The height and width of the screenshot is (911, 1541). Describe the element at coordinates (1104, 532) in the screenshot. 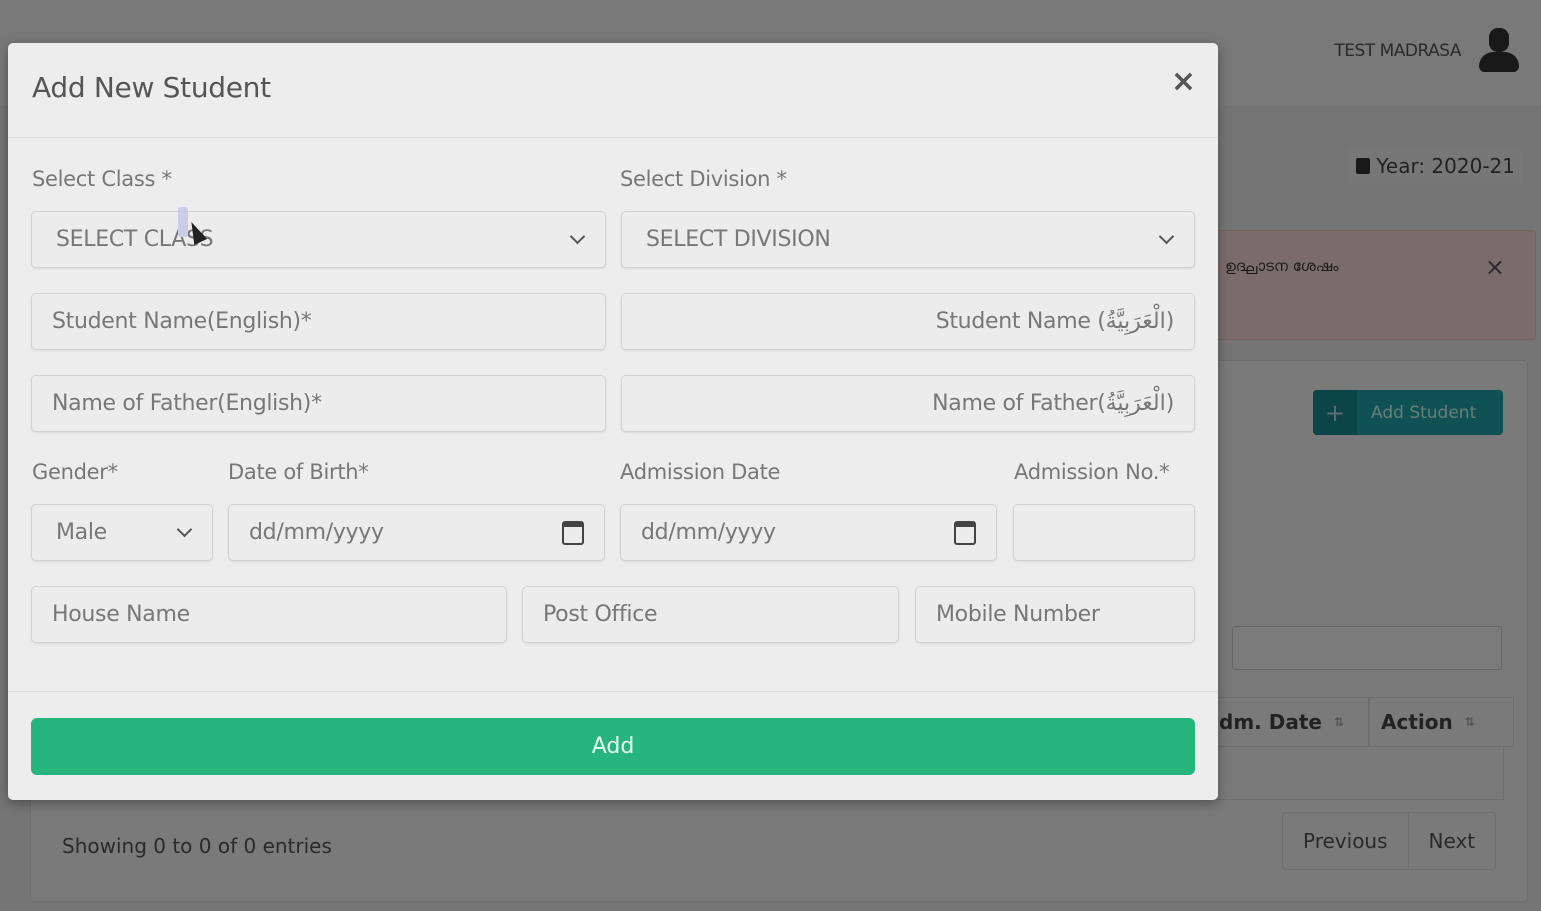

I see `admission-no-input` at that location.